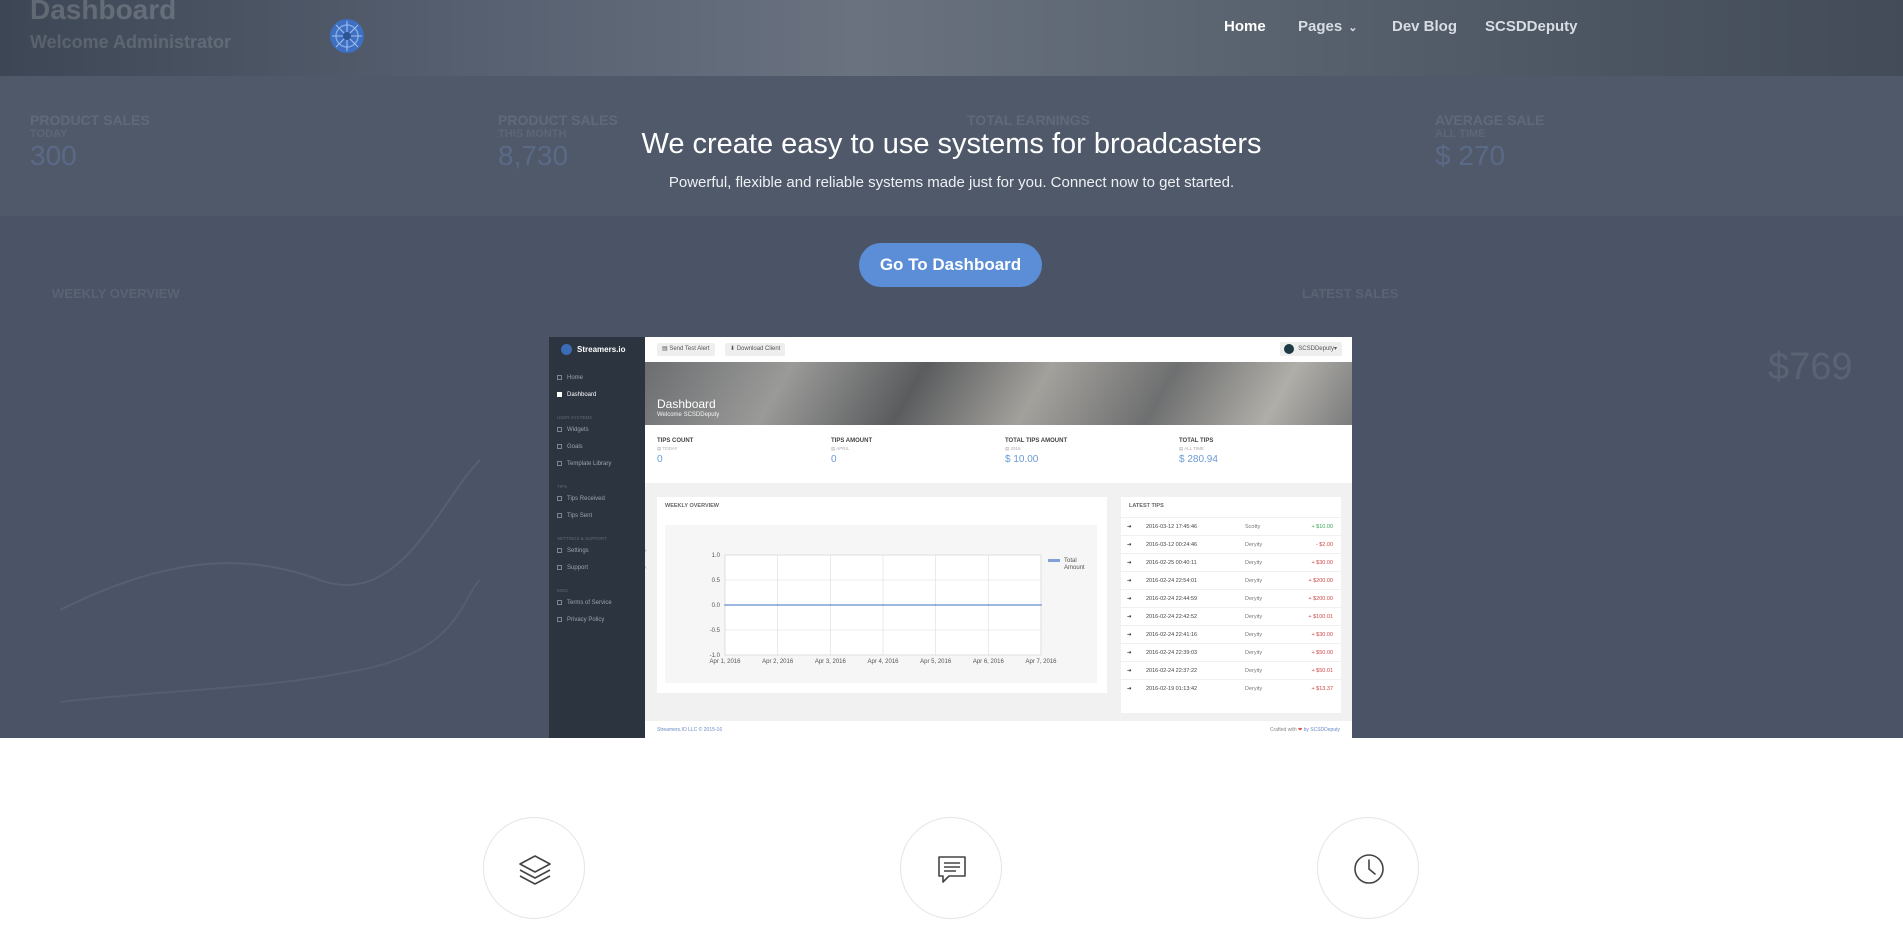 This screenshot has height=947, width=1903. I want to click on feature-chat, so click(951, 868).